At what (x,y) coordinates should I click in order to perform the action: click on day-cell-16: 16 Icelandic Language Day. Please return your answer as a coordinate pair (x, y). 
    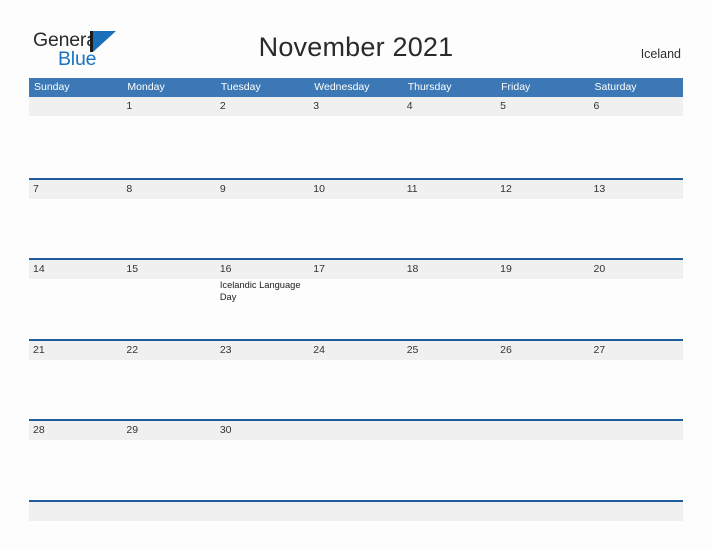
    Looking at the image, I should click on (262, 299).